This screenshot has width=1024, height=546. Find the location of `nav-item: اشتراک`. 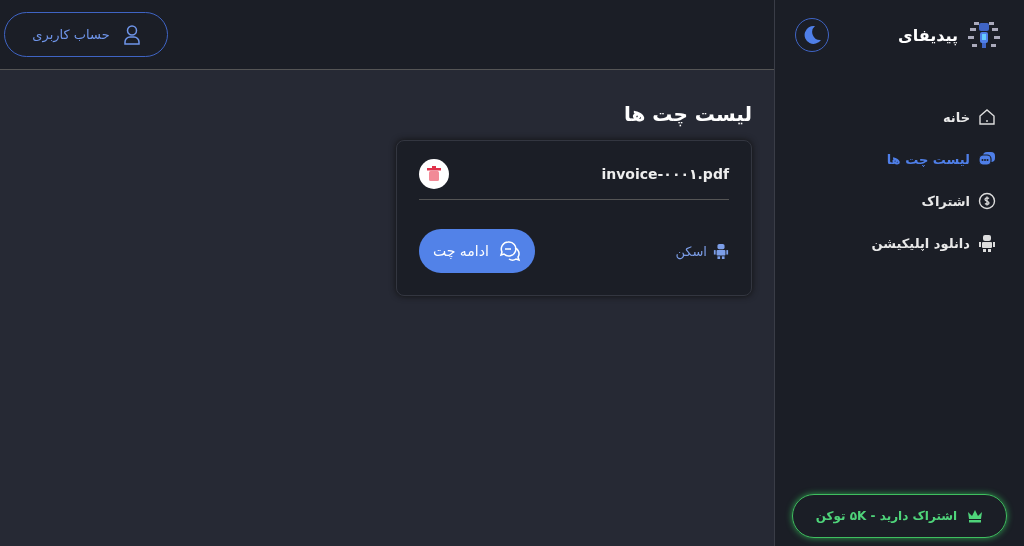

nav-item: اشتراک is located at coordinates (958, 201).